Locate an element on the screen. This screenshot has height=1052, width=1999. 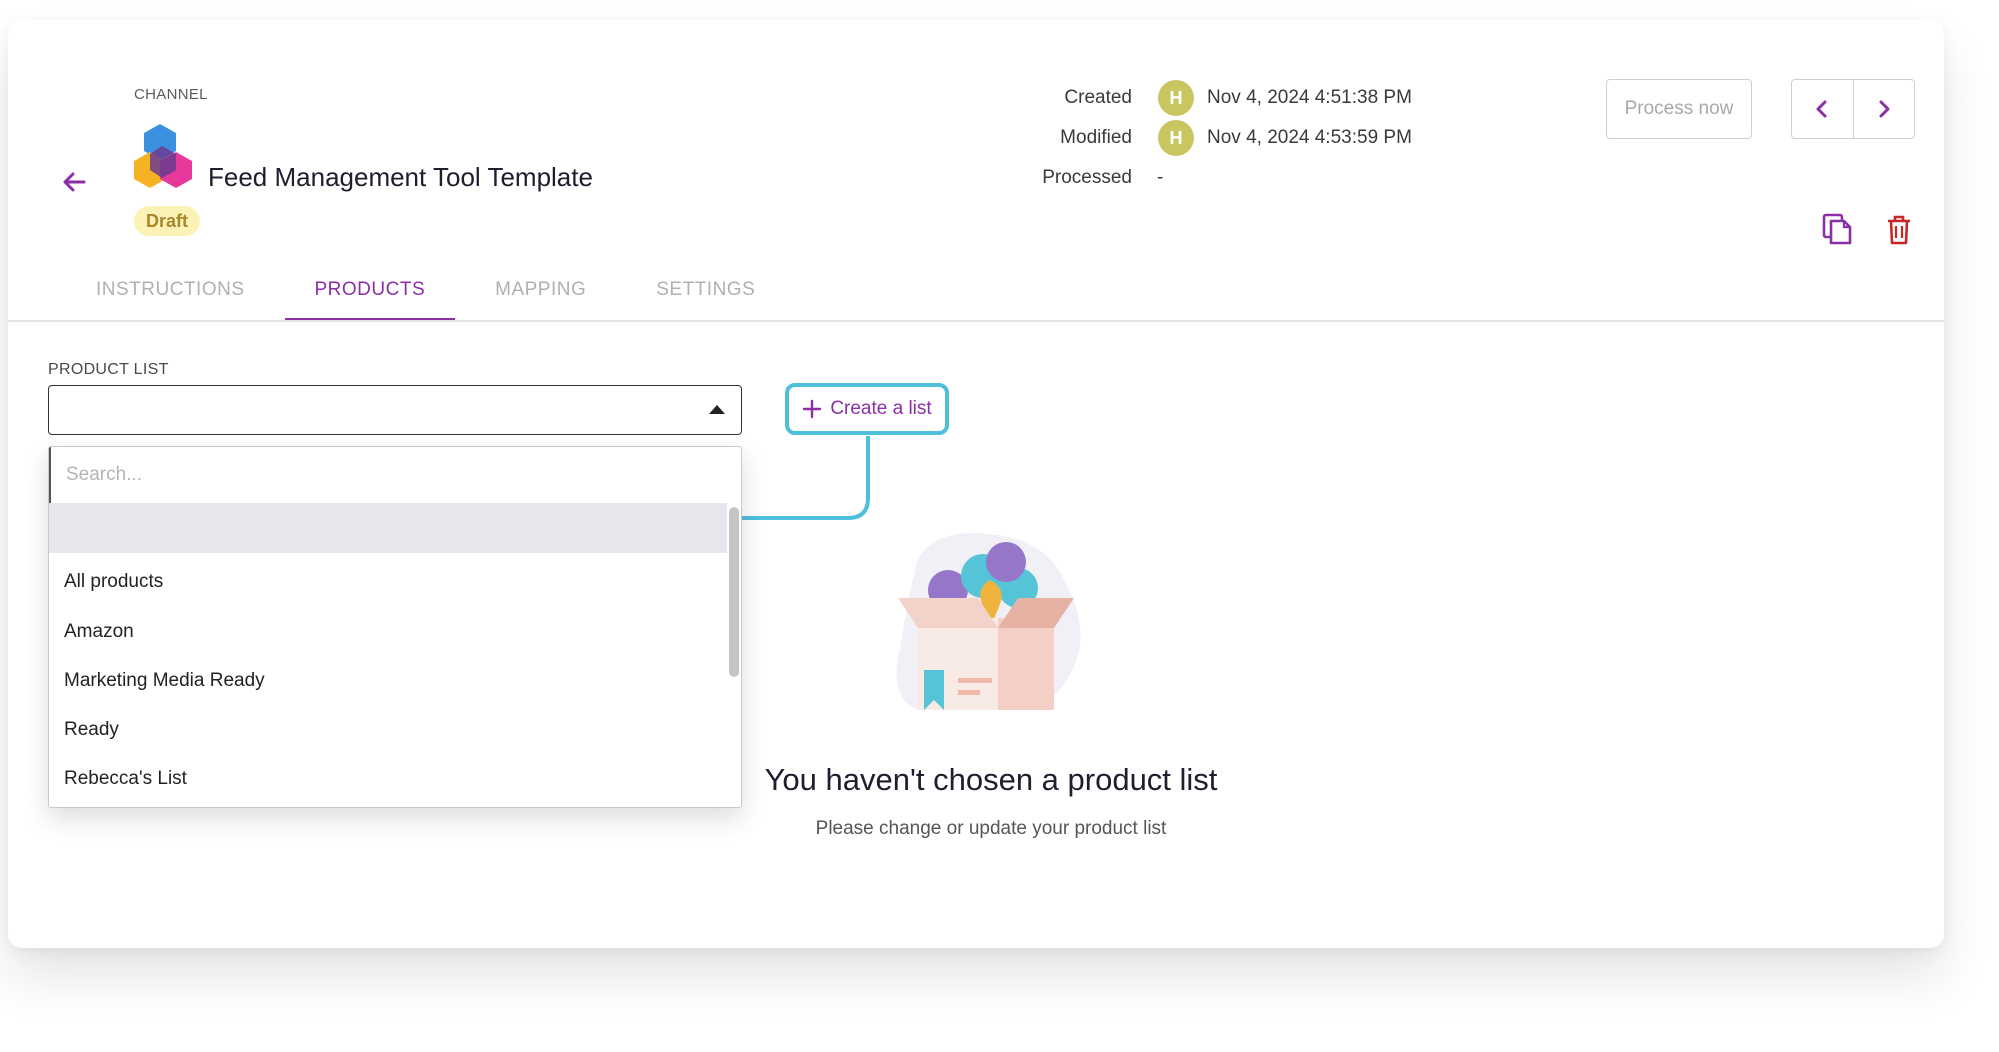
dropdown-option: All products is located at coordinates (113, 582).